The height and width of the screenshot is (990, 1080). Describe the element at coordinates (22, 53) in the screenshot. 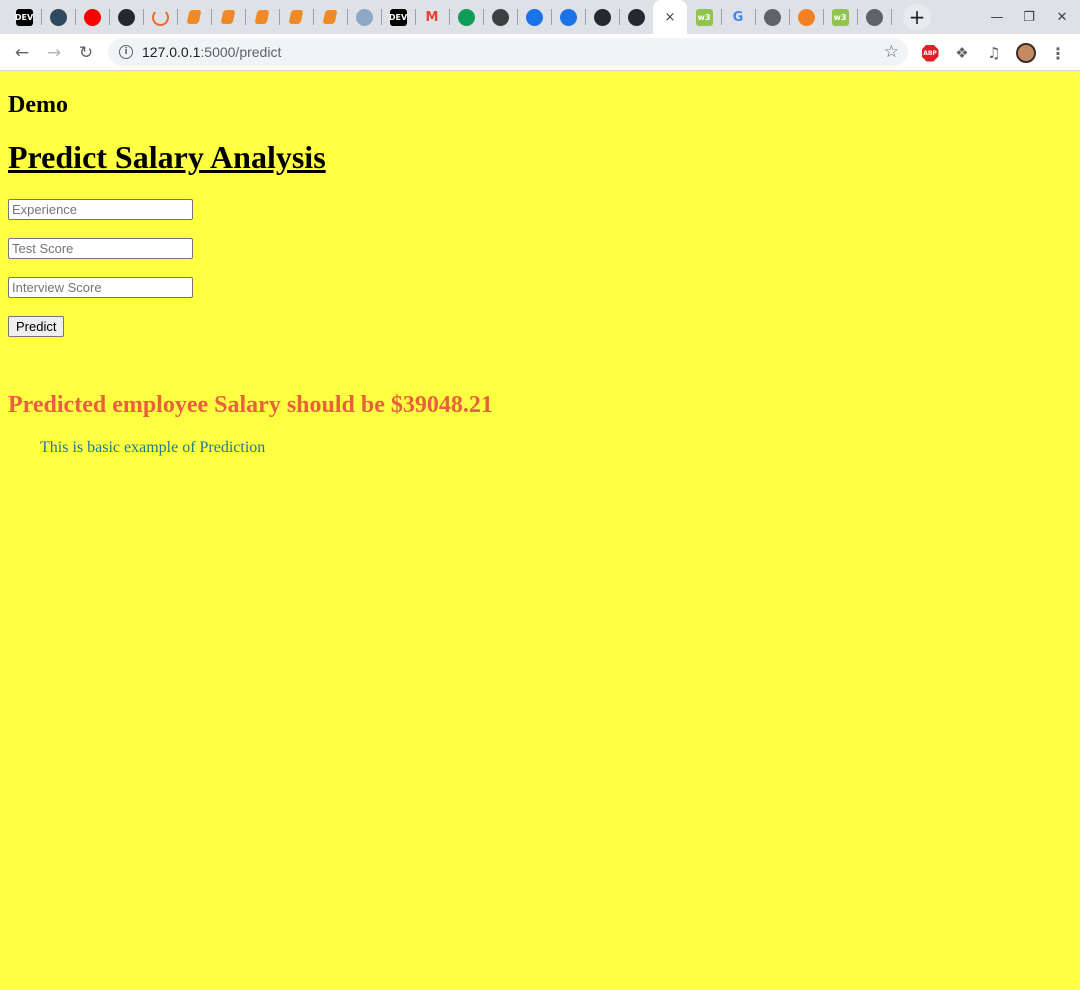

I see `back-button: ←` at that location.